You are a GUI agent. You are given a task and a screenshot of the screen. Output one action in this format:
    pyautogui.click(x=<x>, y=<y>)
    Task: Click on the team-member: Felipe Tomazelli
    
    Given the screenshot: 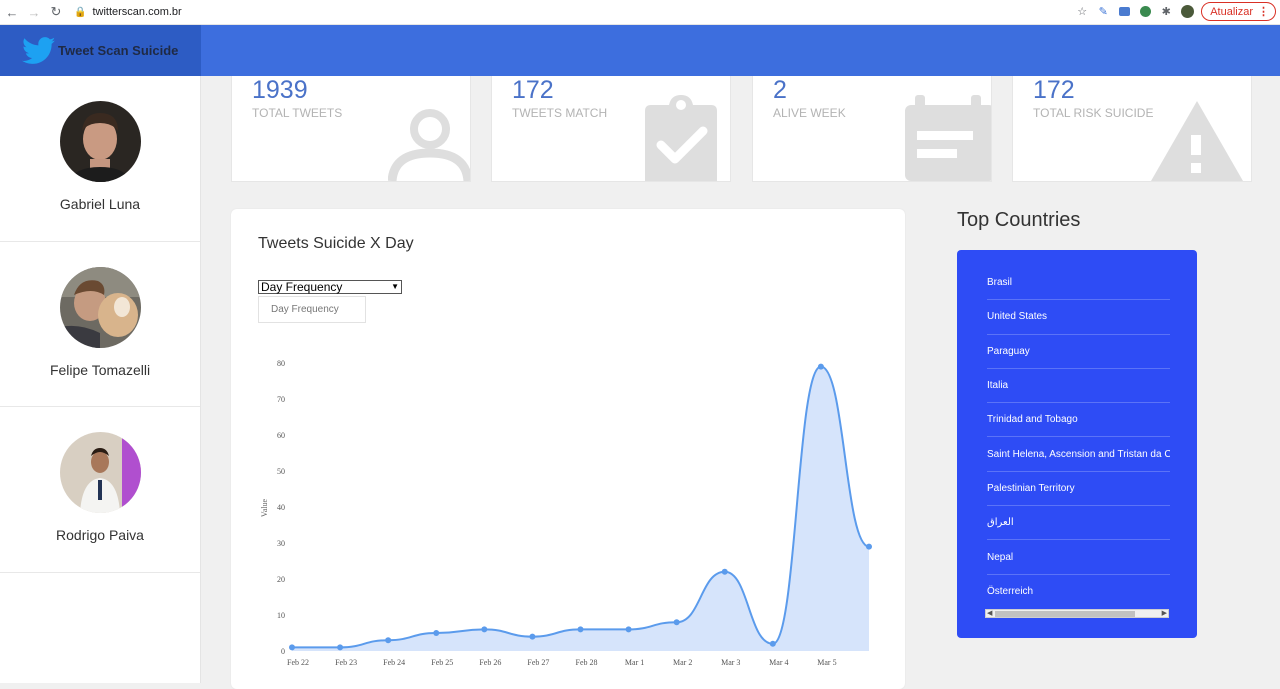 What is the action you would take?
    pyautogui.click(x=100, y=324)
    